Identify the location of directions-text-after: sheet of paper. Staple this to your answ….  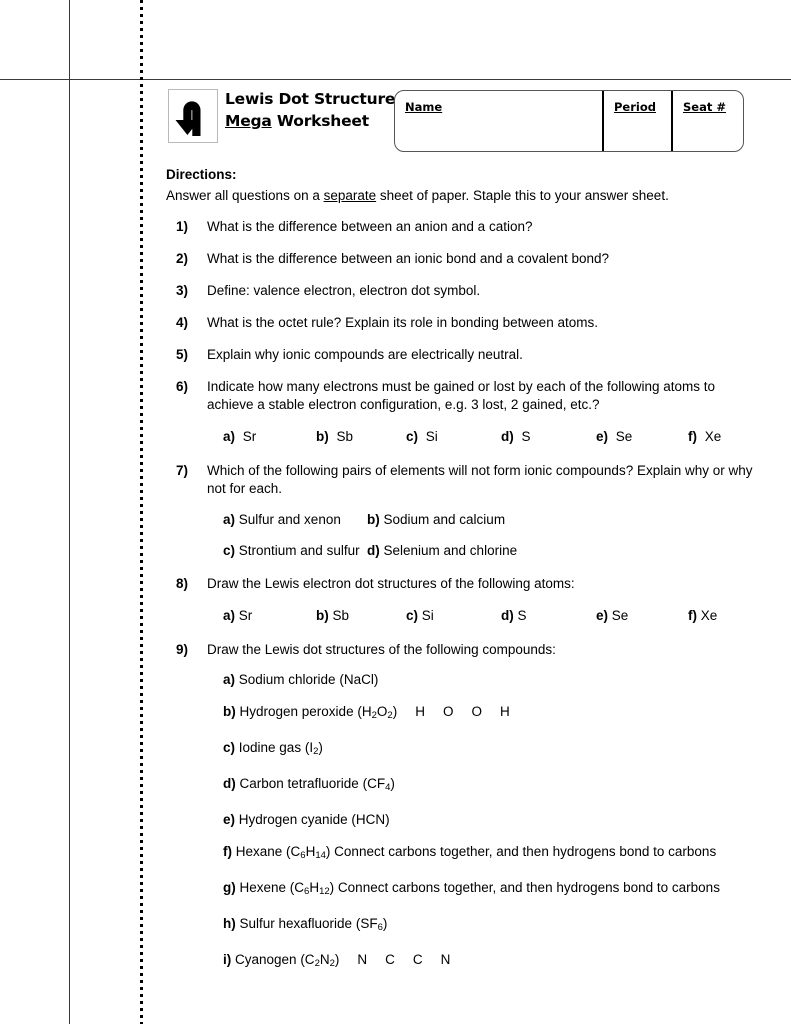
(522, 195).